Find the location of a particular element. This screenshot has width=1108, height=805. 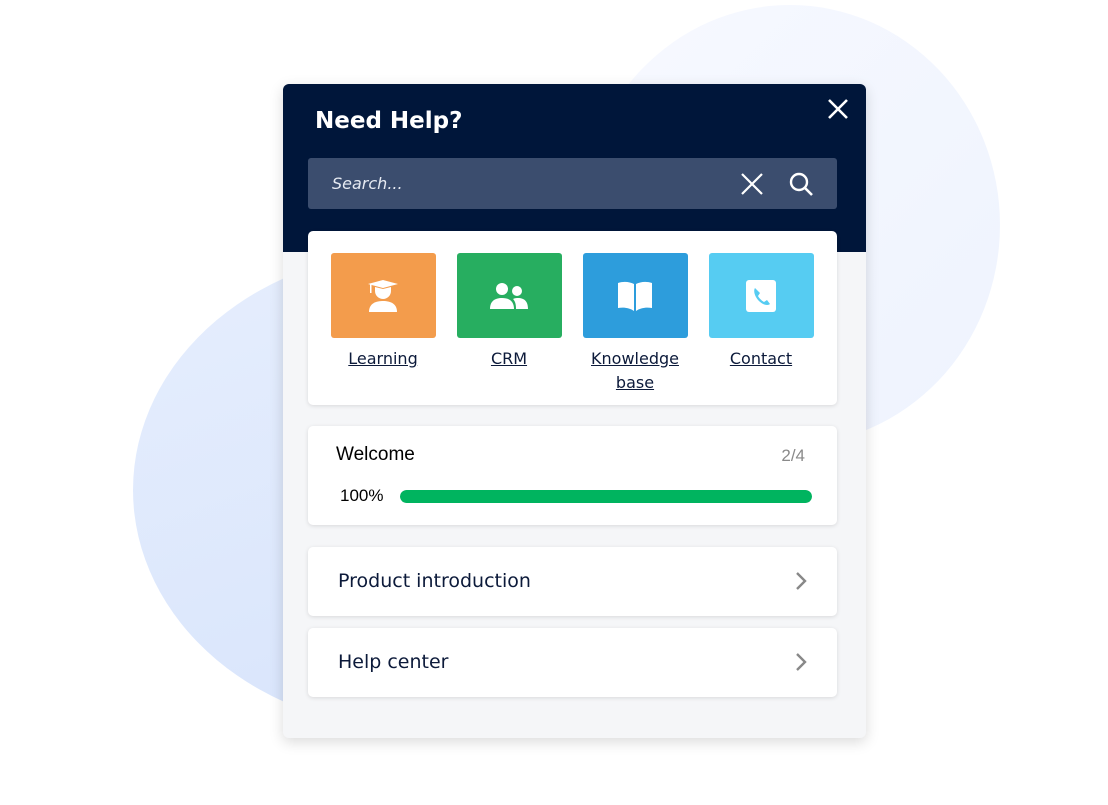

welcome-title: Welcome is located at coordinates (375, 454).